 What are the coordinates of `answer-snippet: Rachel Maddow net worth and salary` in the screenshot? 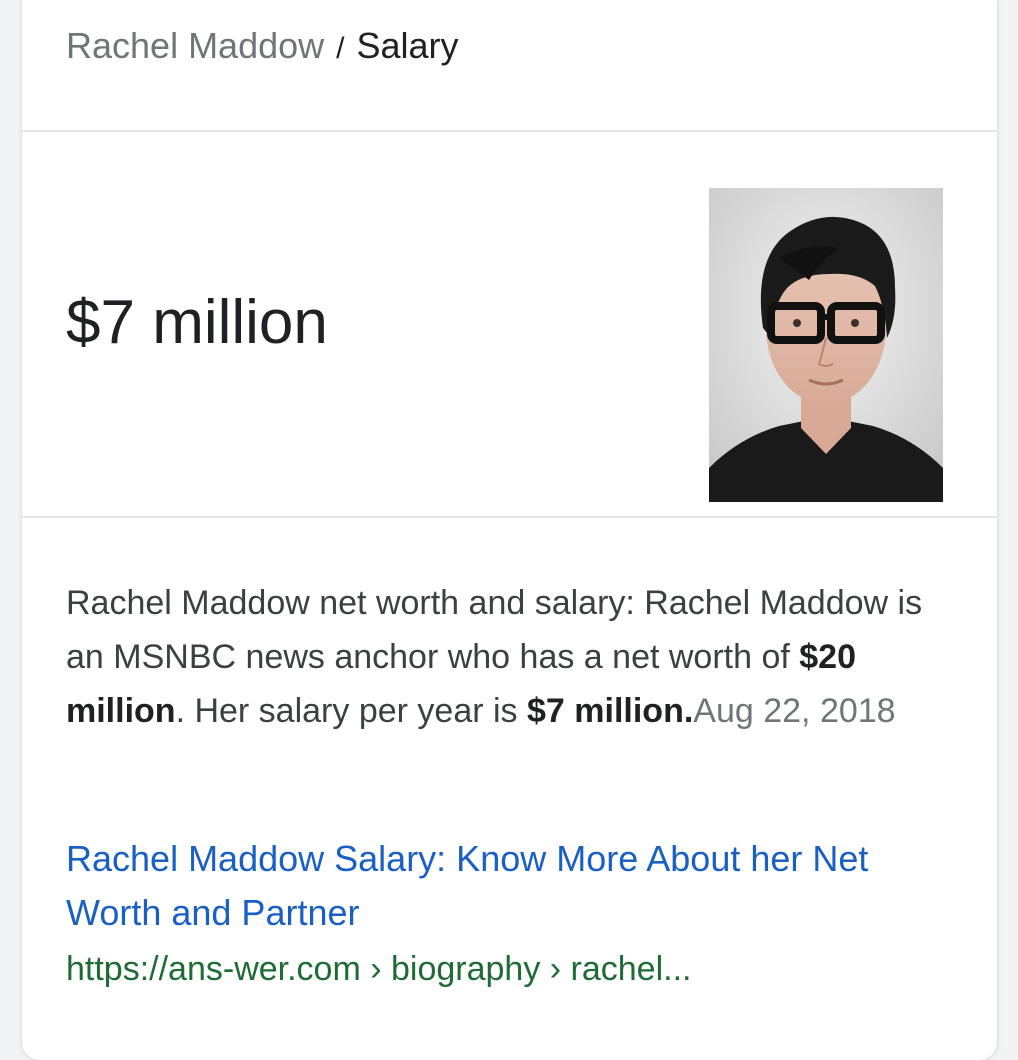 It's located at (506, 657).